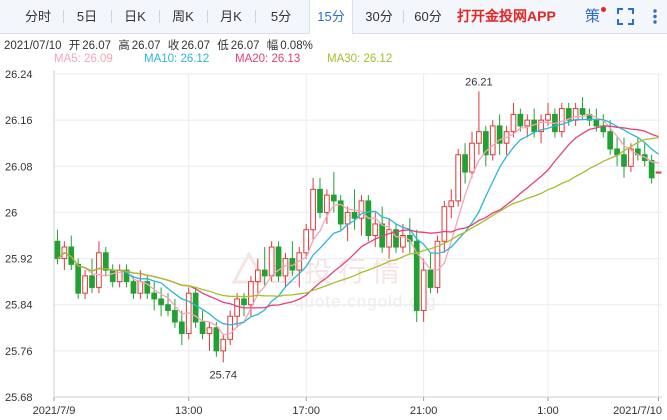  Describe the element at coordinates (19, 306) in the screenshot. I see `y-tick-label: 25.84` at that location.